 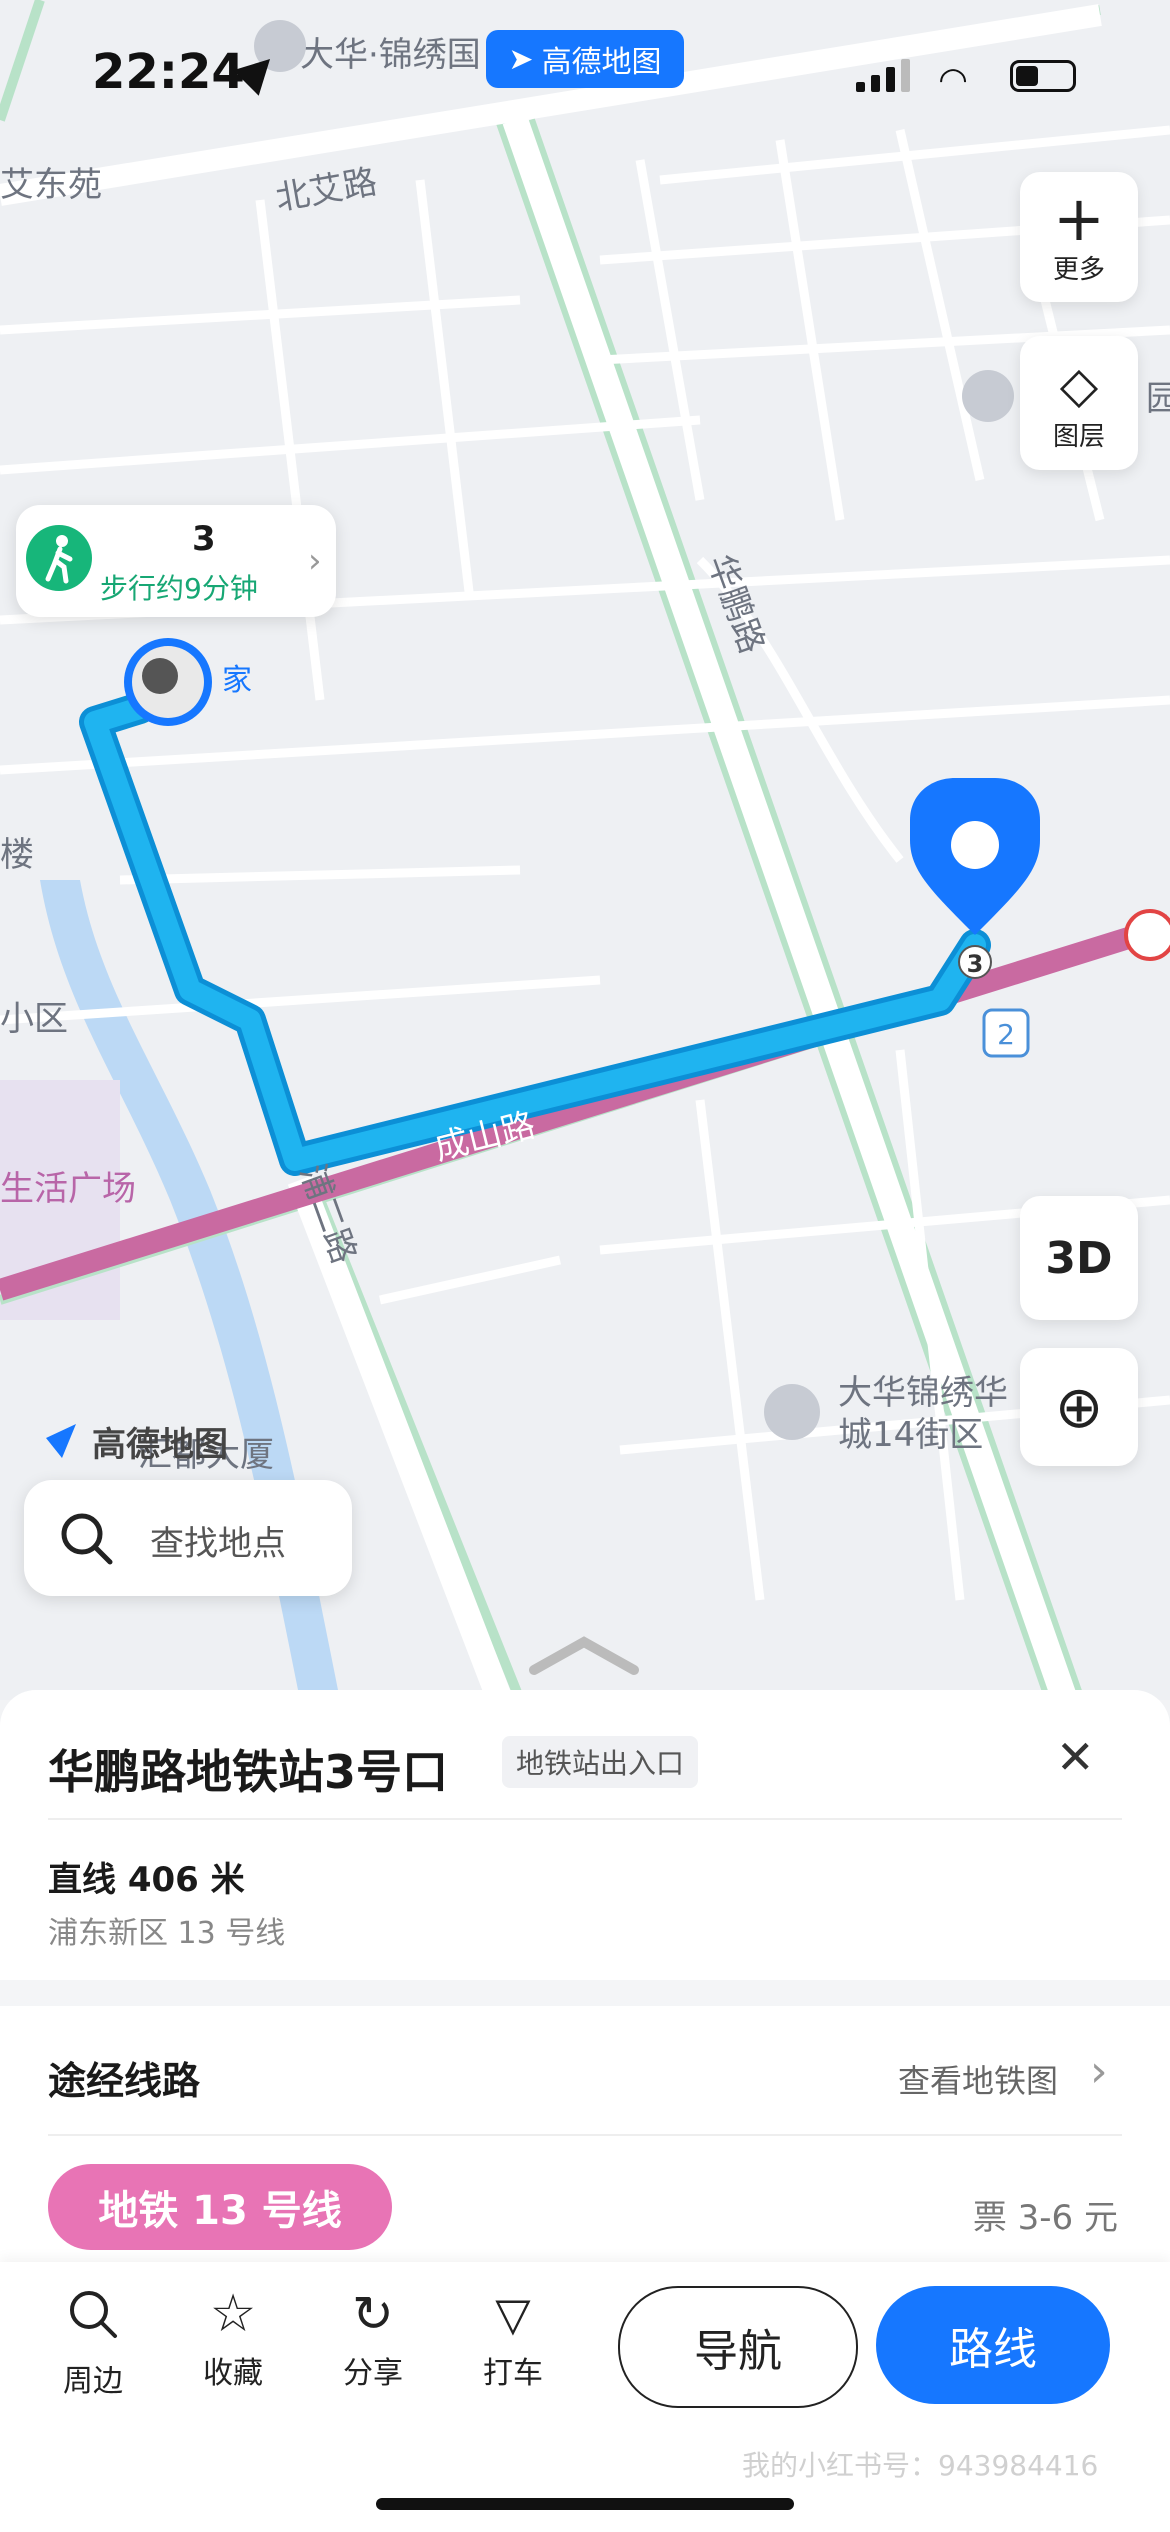 What do you see at coordinates (248, 1772) in the screenshot?
I see `place-title: 华鹏路地铁站3号口` at bounding box center [248, 1772].